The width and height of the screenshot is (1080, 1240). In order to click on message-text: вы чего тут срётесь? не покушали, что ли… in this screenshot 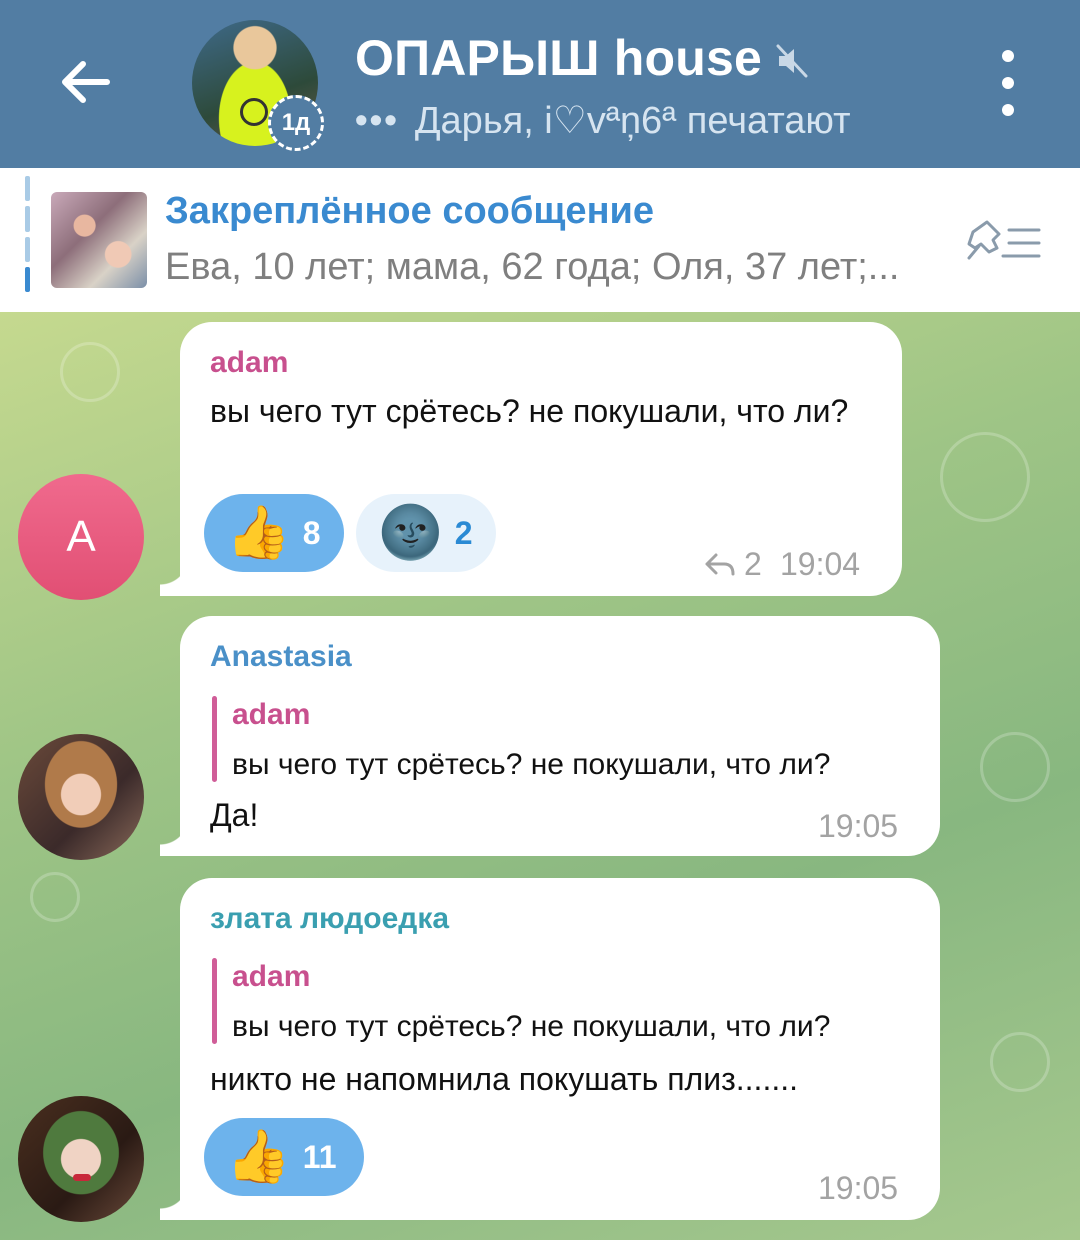, I will do `click(529, 411)`.